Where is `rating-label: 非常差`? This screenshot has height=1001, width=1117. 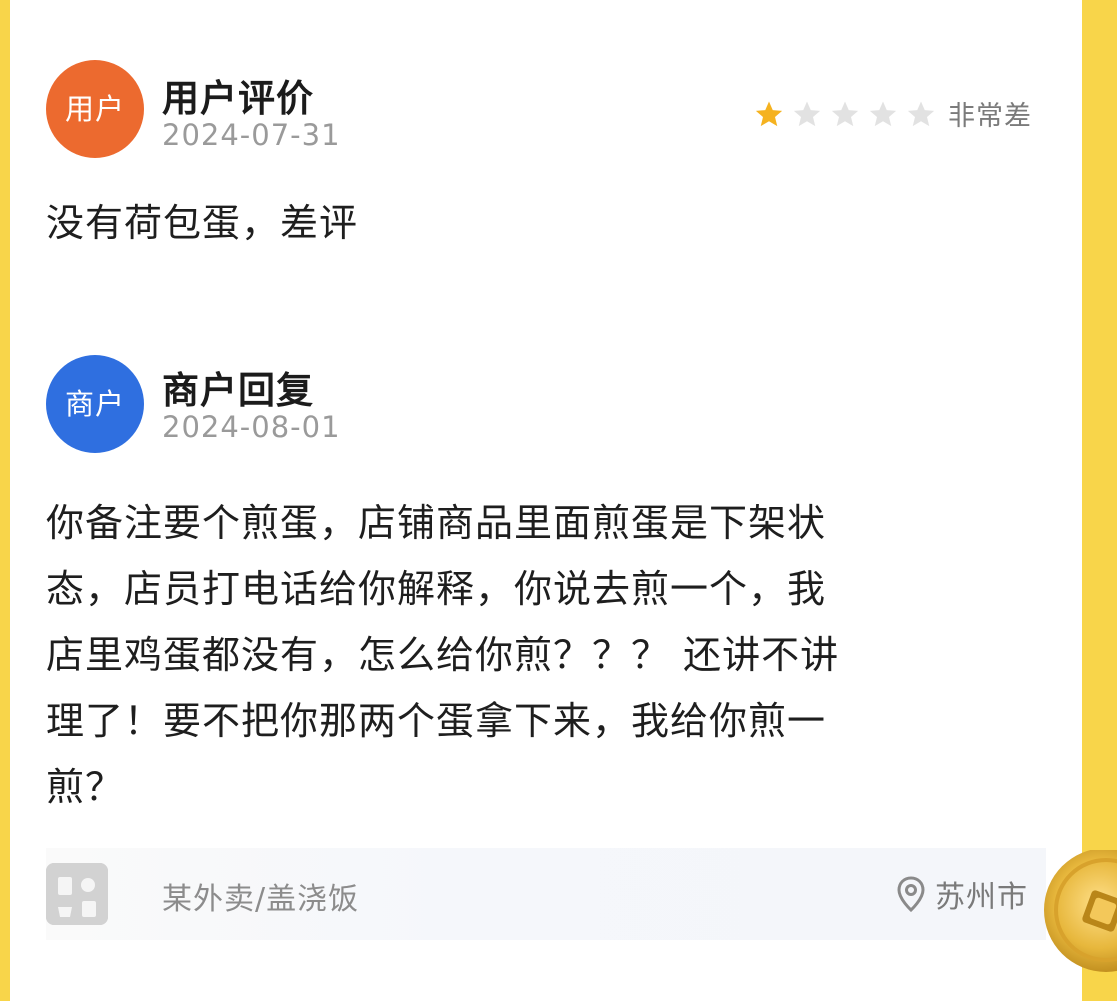
rating-label: 非常差 is located at coordinates (990, 116).